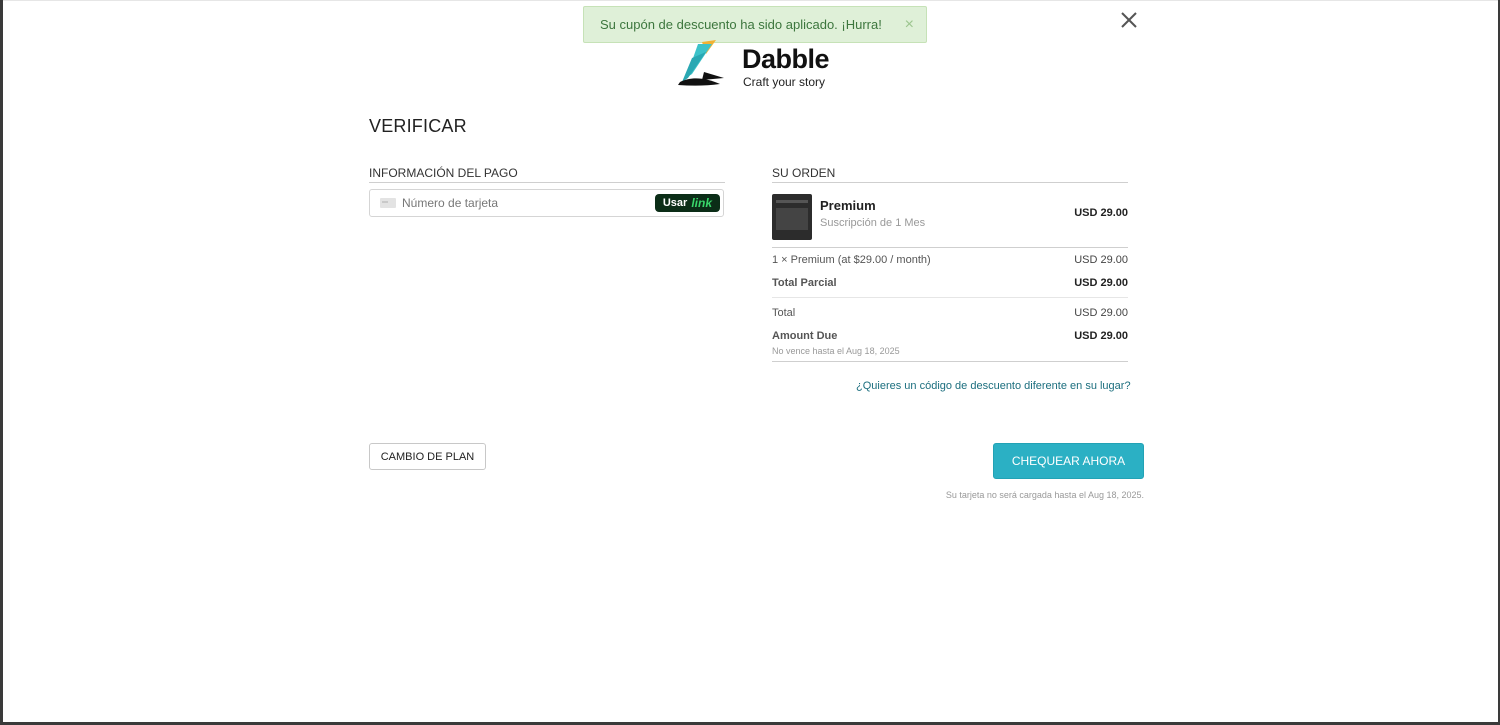 Image resolution: width=1500 pixels, height=725 pixels. I want to click on product-name: Premium, so click(848, 205).